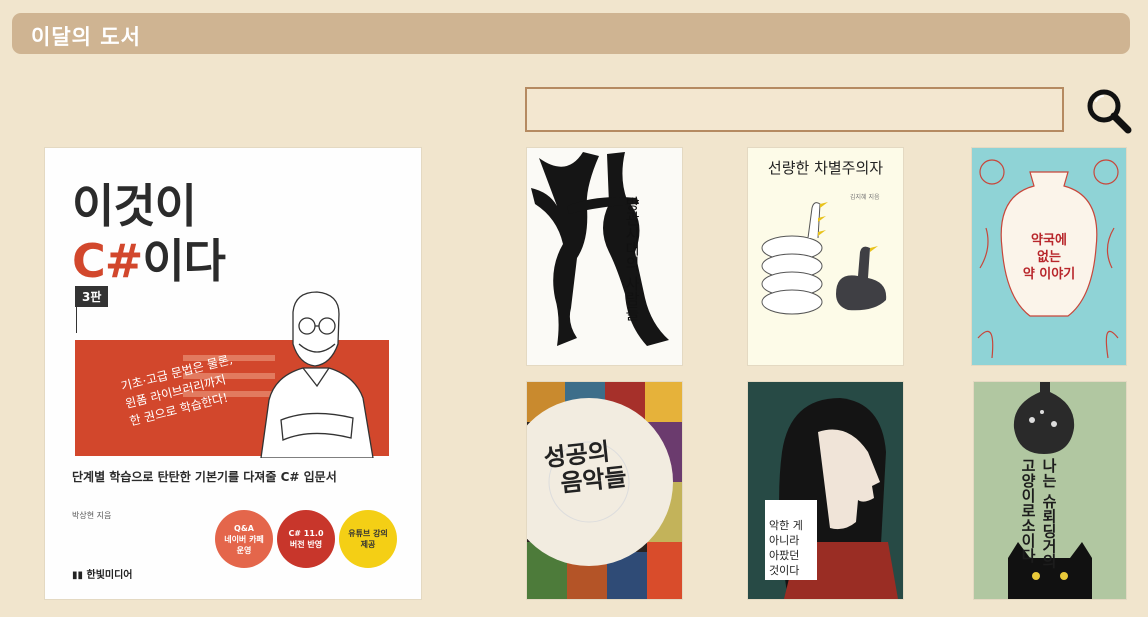 This screenshot has width=1148, height=617. I want to click on book-4-title: 성공의 음악들, so click(585, 467).